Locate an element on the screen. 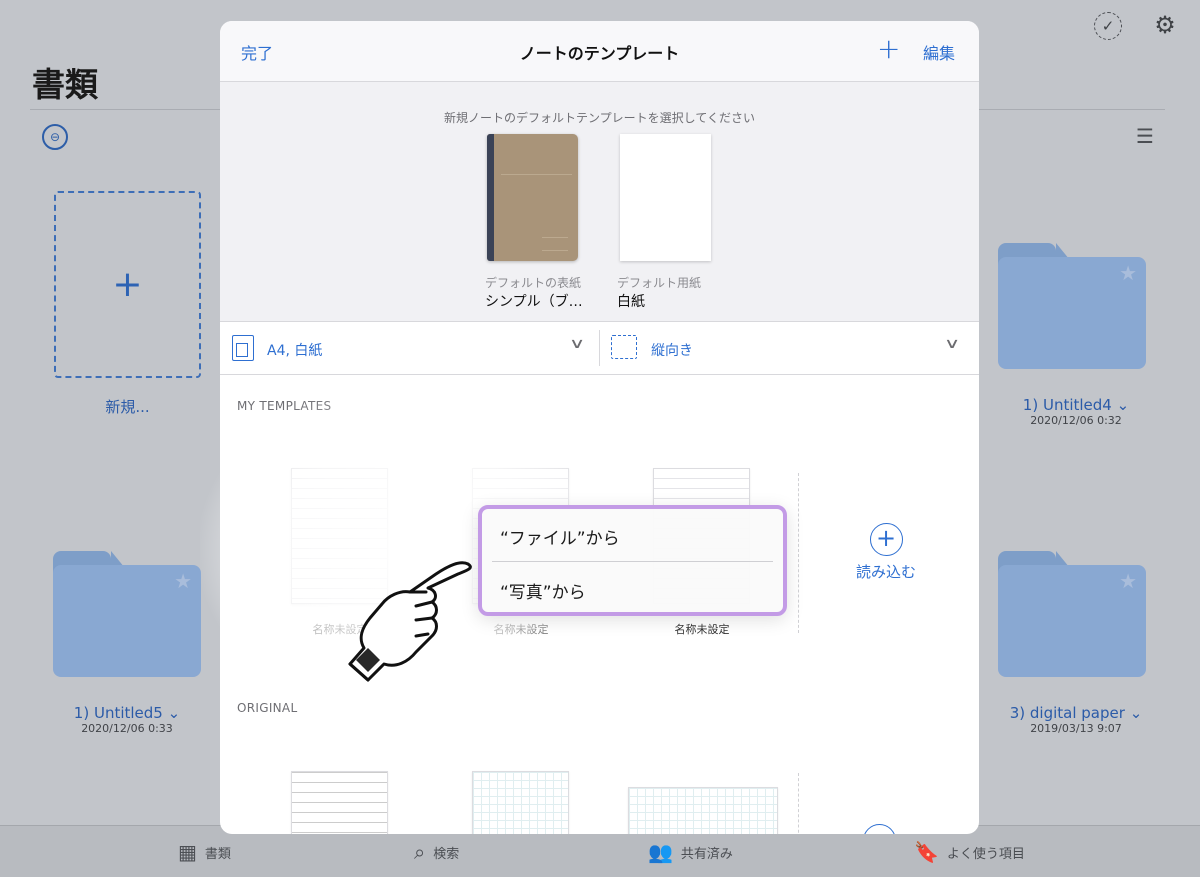 The image size is (1200, 877). edit-button: 編集 is located at coordinates (939, 52).